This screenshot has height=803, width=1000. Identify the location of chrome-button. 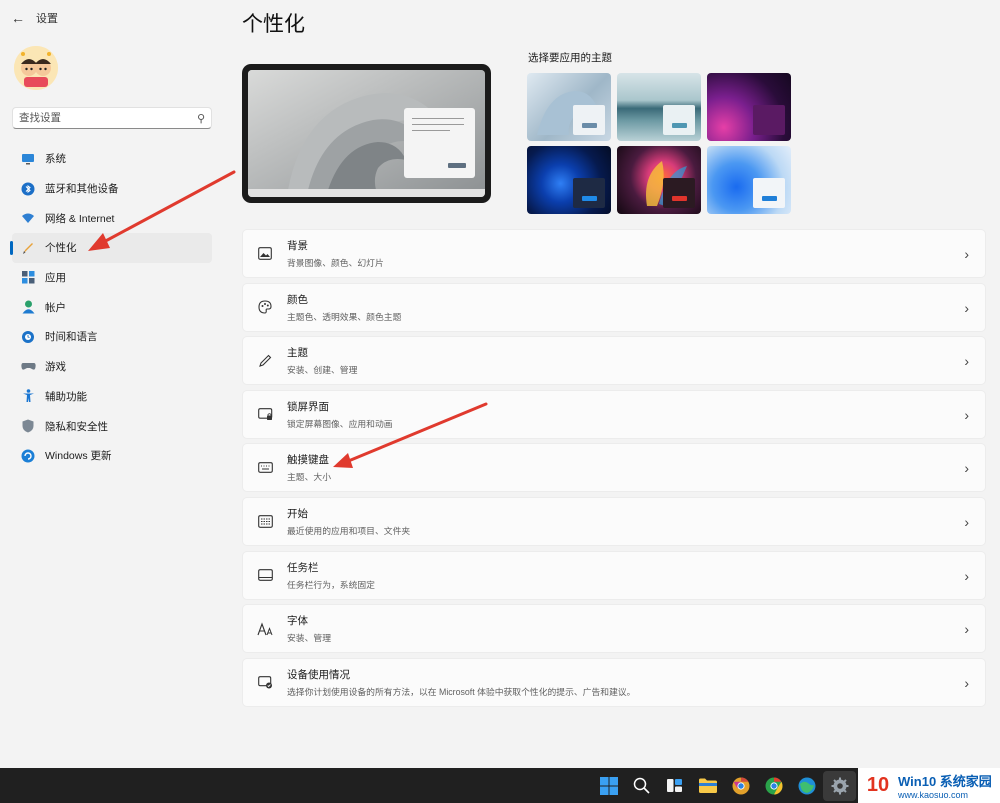
(773, 785).